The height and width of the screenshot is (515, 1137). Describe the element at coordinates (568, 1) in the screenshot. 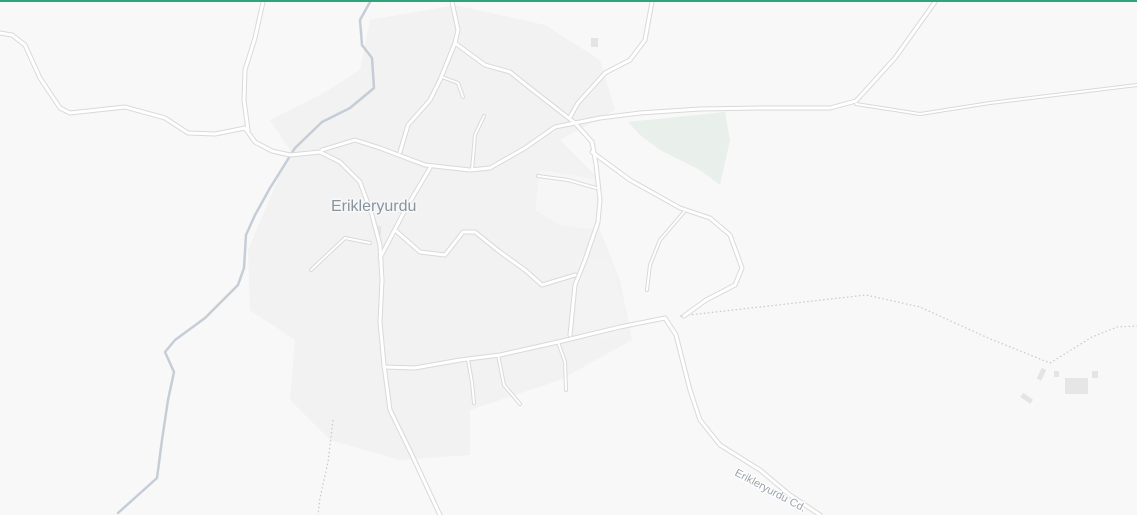

I see `top-accent-bar` at that location.